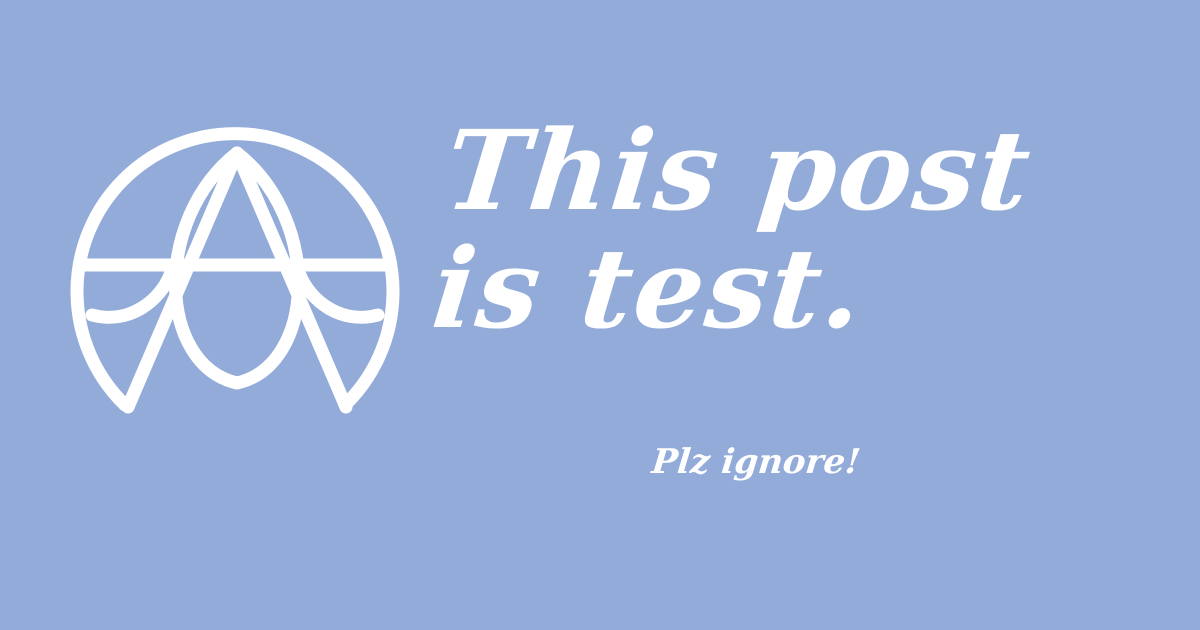 Image resolution: width=1200 pixels, height=630 pixels. Describe the element at coordinates (649, 288) in the screenshot. I see `headline-line-2: is test.` at that location.